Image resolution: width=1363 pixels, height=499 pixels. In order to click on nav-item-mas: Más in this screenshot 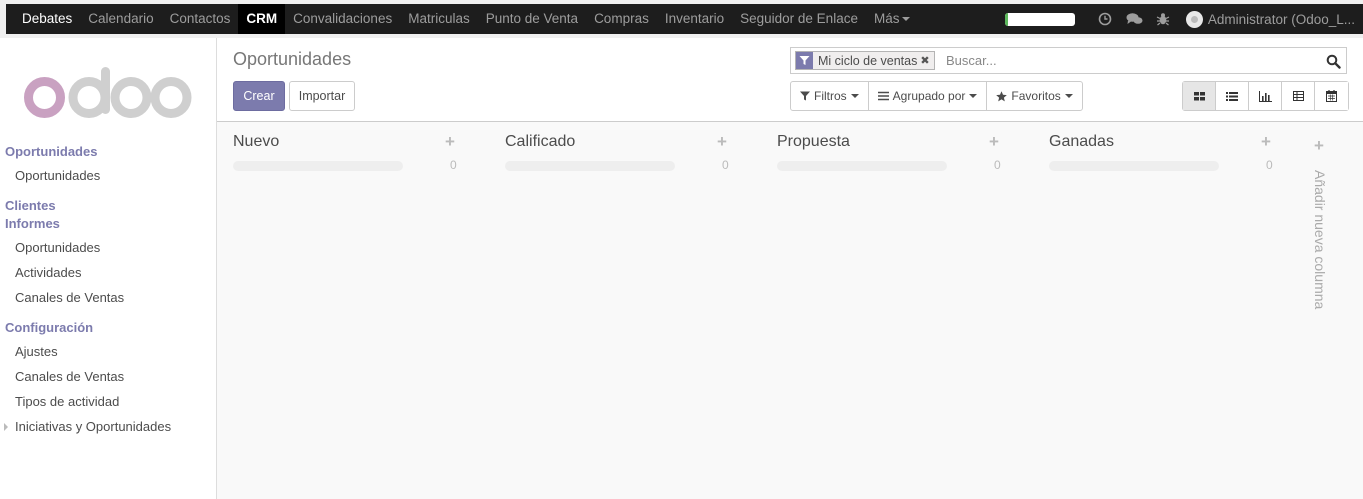, I will do `click(892, 19)`.